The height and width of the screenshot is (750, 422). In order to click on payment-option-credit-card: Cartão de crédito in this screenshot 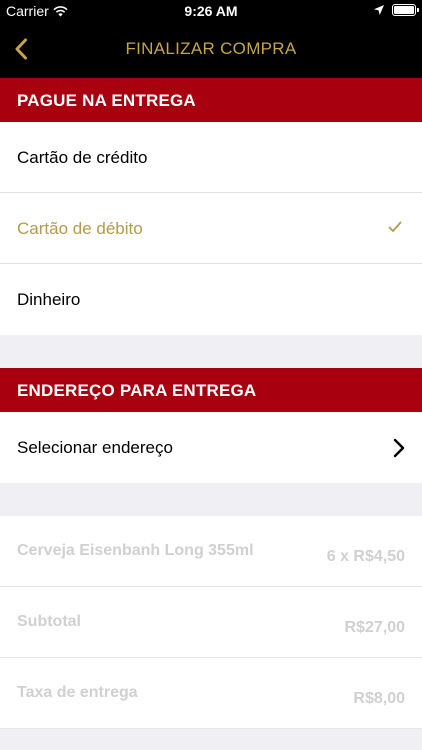, I will do `click(211, 157)`.